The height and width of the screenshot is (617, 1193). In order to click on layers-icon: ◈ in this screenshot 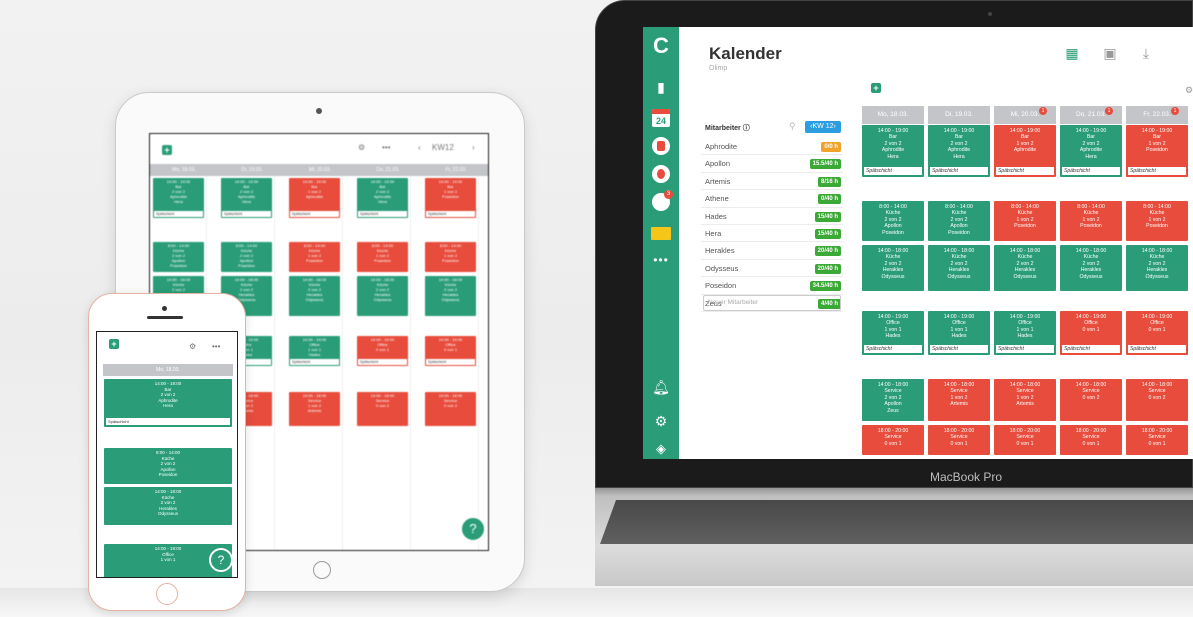, I will do `click(661, 449)`.